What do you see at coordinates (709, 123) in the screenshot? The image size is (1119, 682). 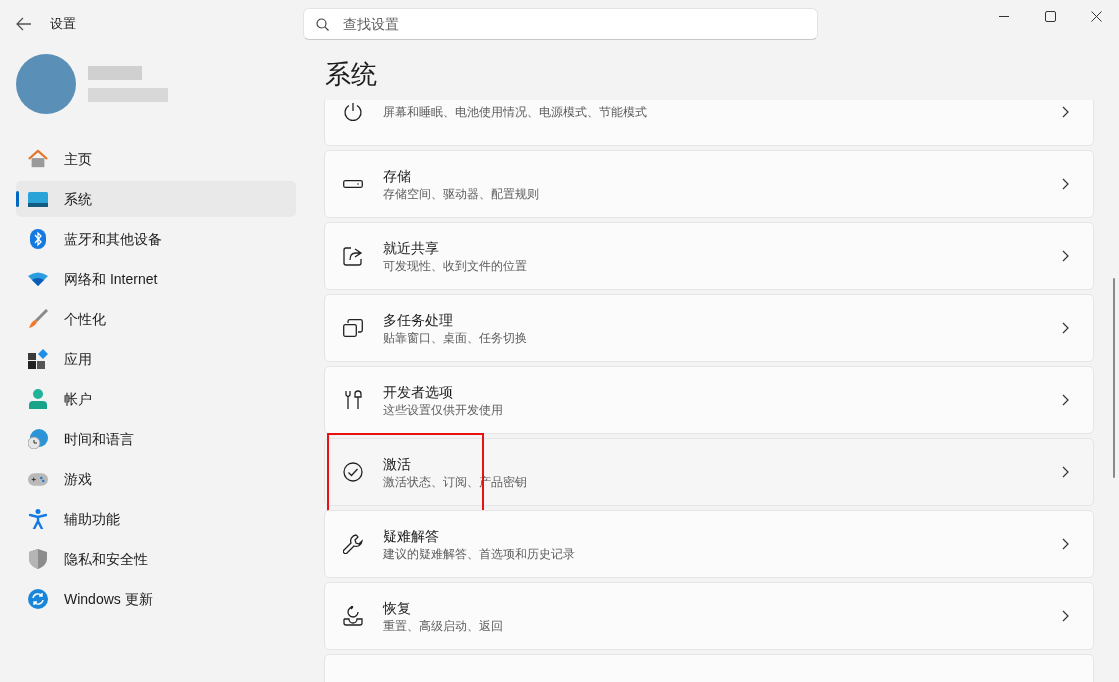 I see `settings-card: 屏幕和睡眠、电池使用情况、电源模式、节能模式` at bounding box center [709, 123].